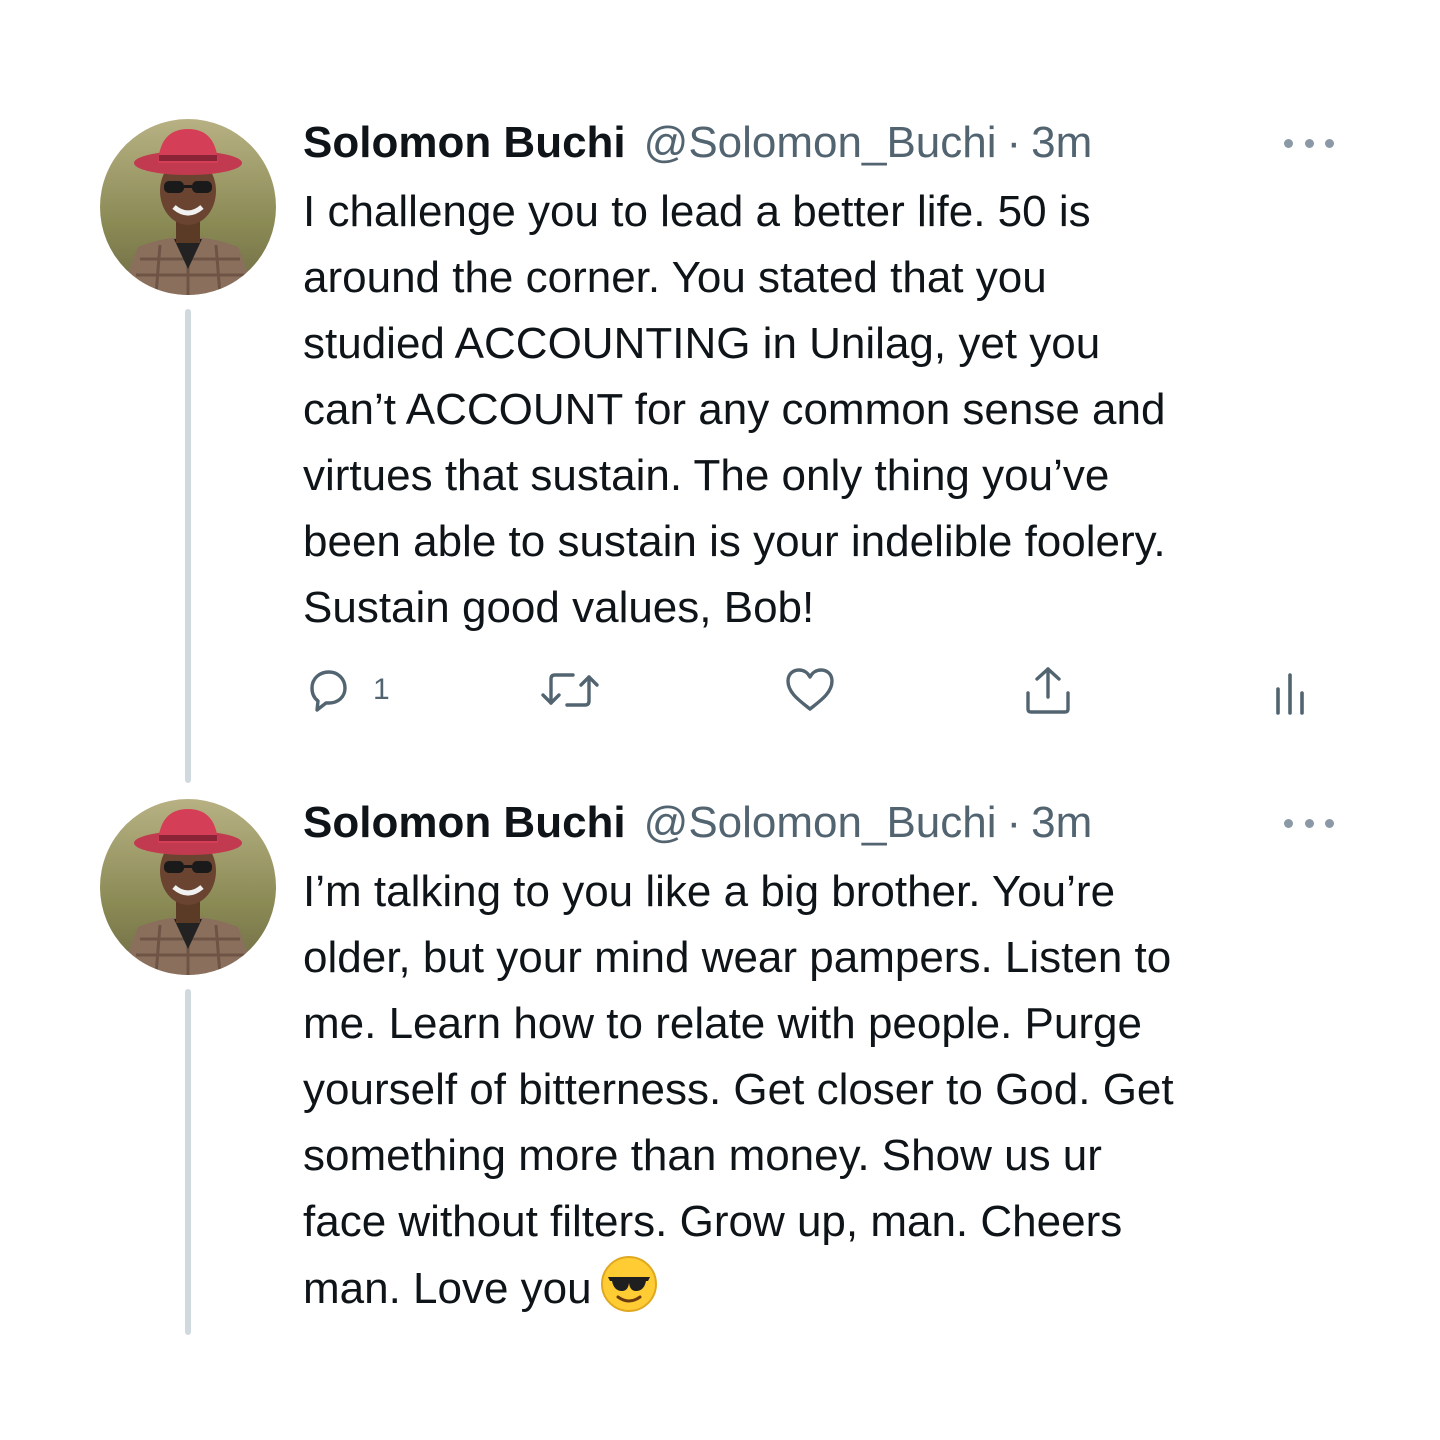 The image size is (1440, 1440). Describe the element at coordinates (381, 689) in the screenshot. I see `reply-count: 1` at that location.